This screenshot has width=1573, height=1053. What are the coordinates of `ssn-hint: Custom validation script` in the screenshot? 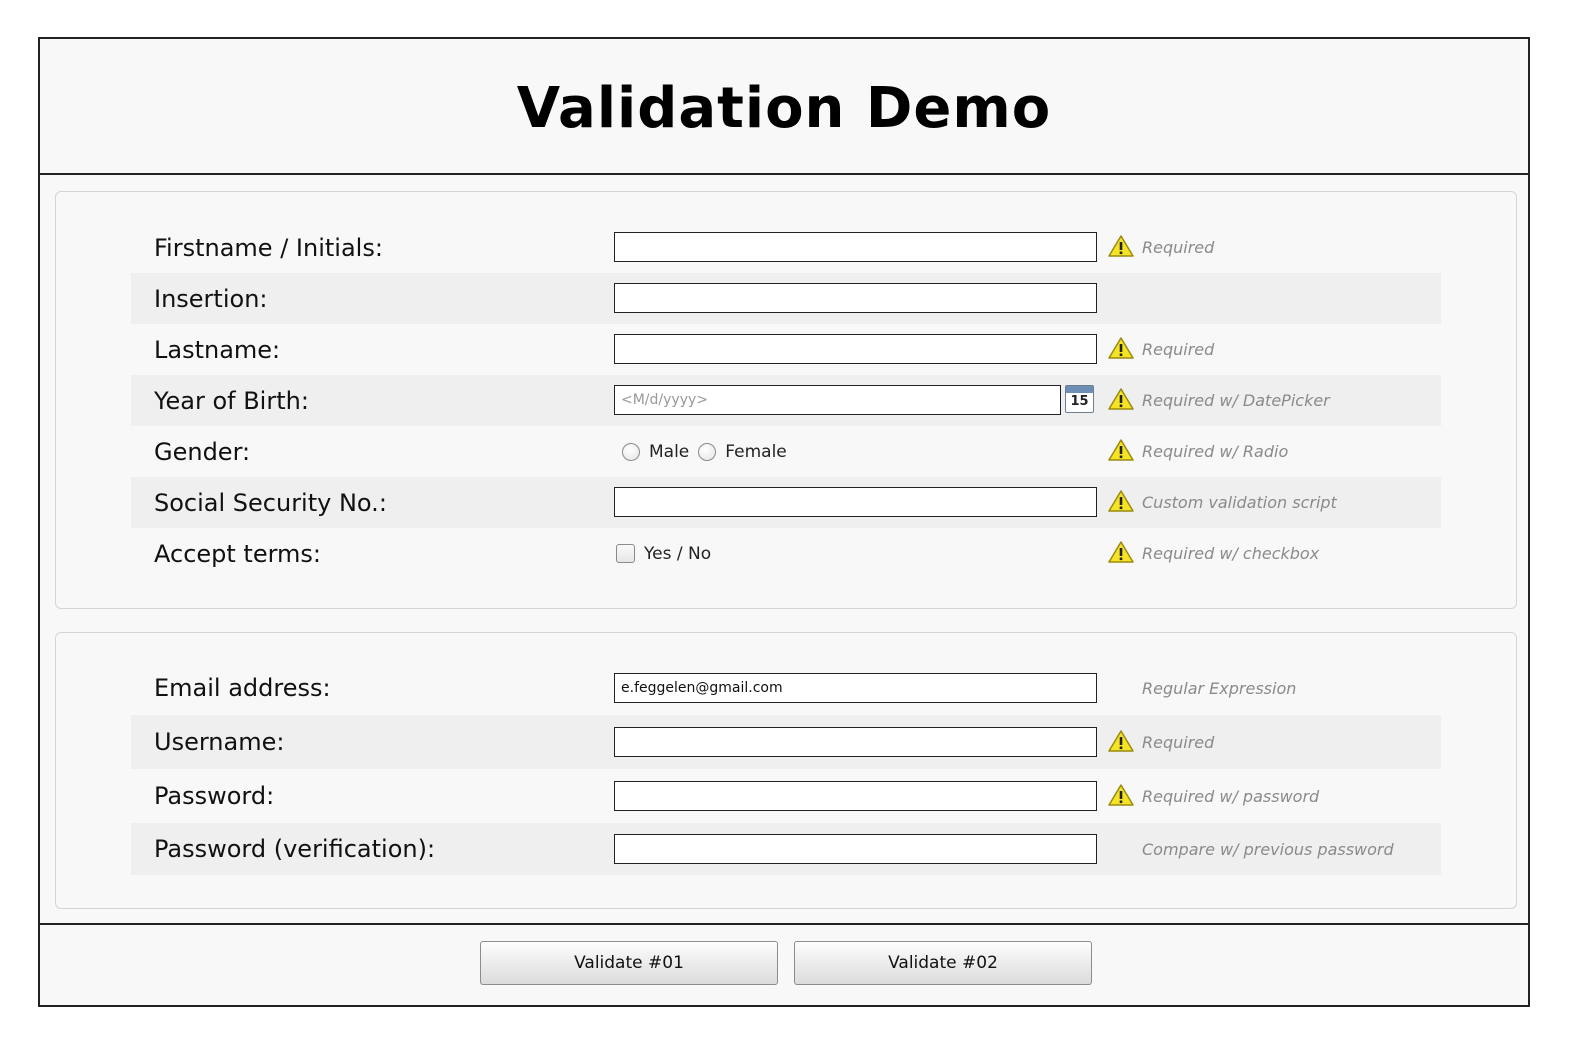 It's located at (1239, 502).